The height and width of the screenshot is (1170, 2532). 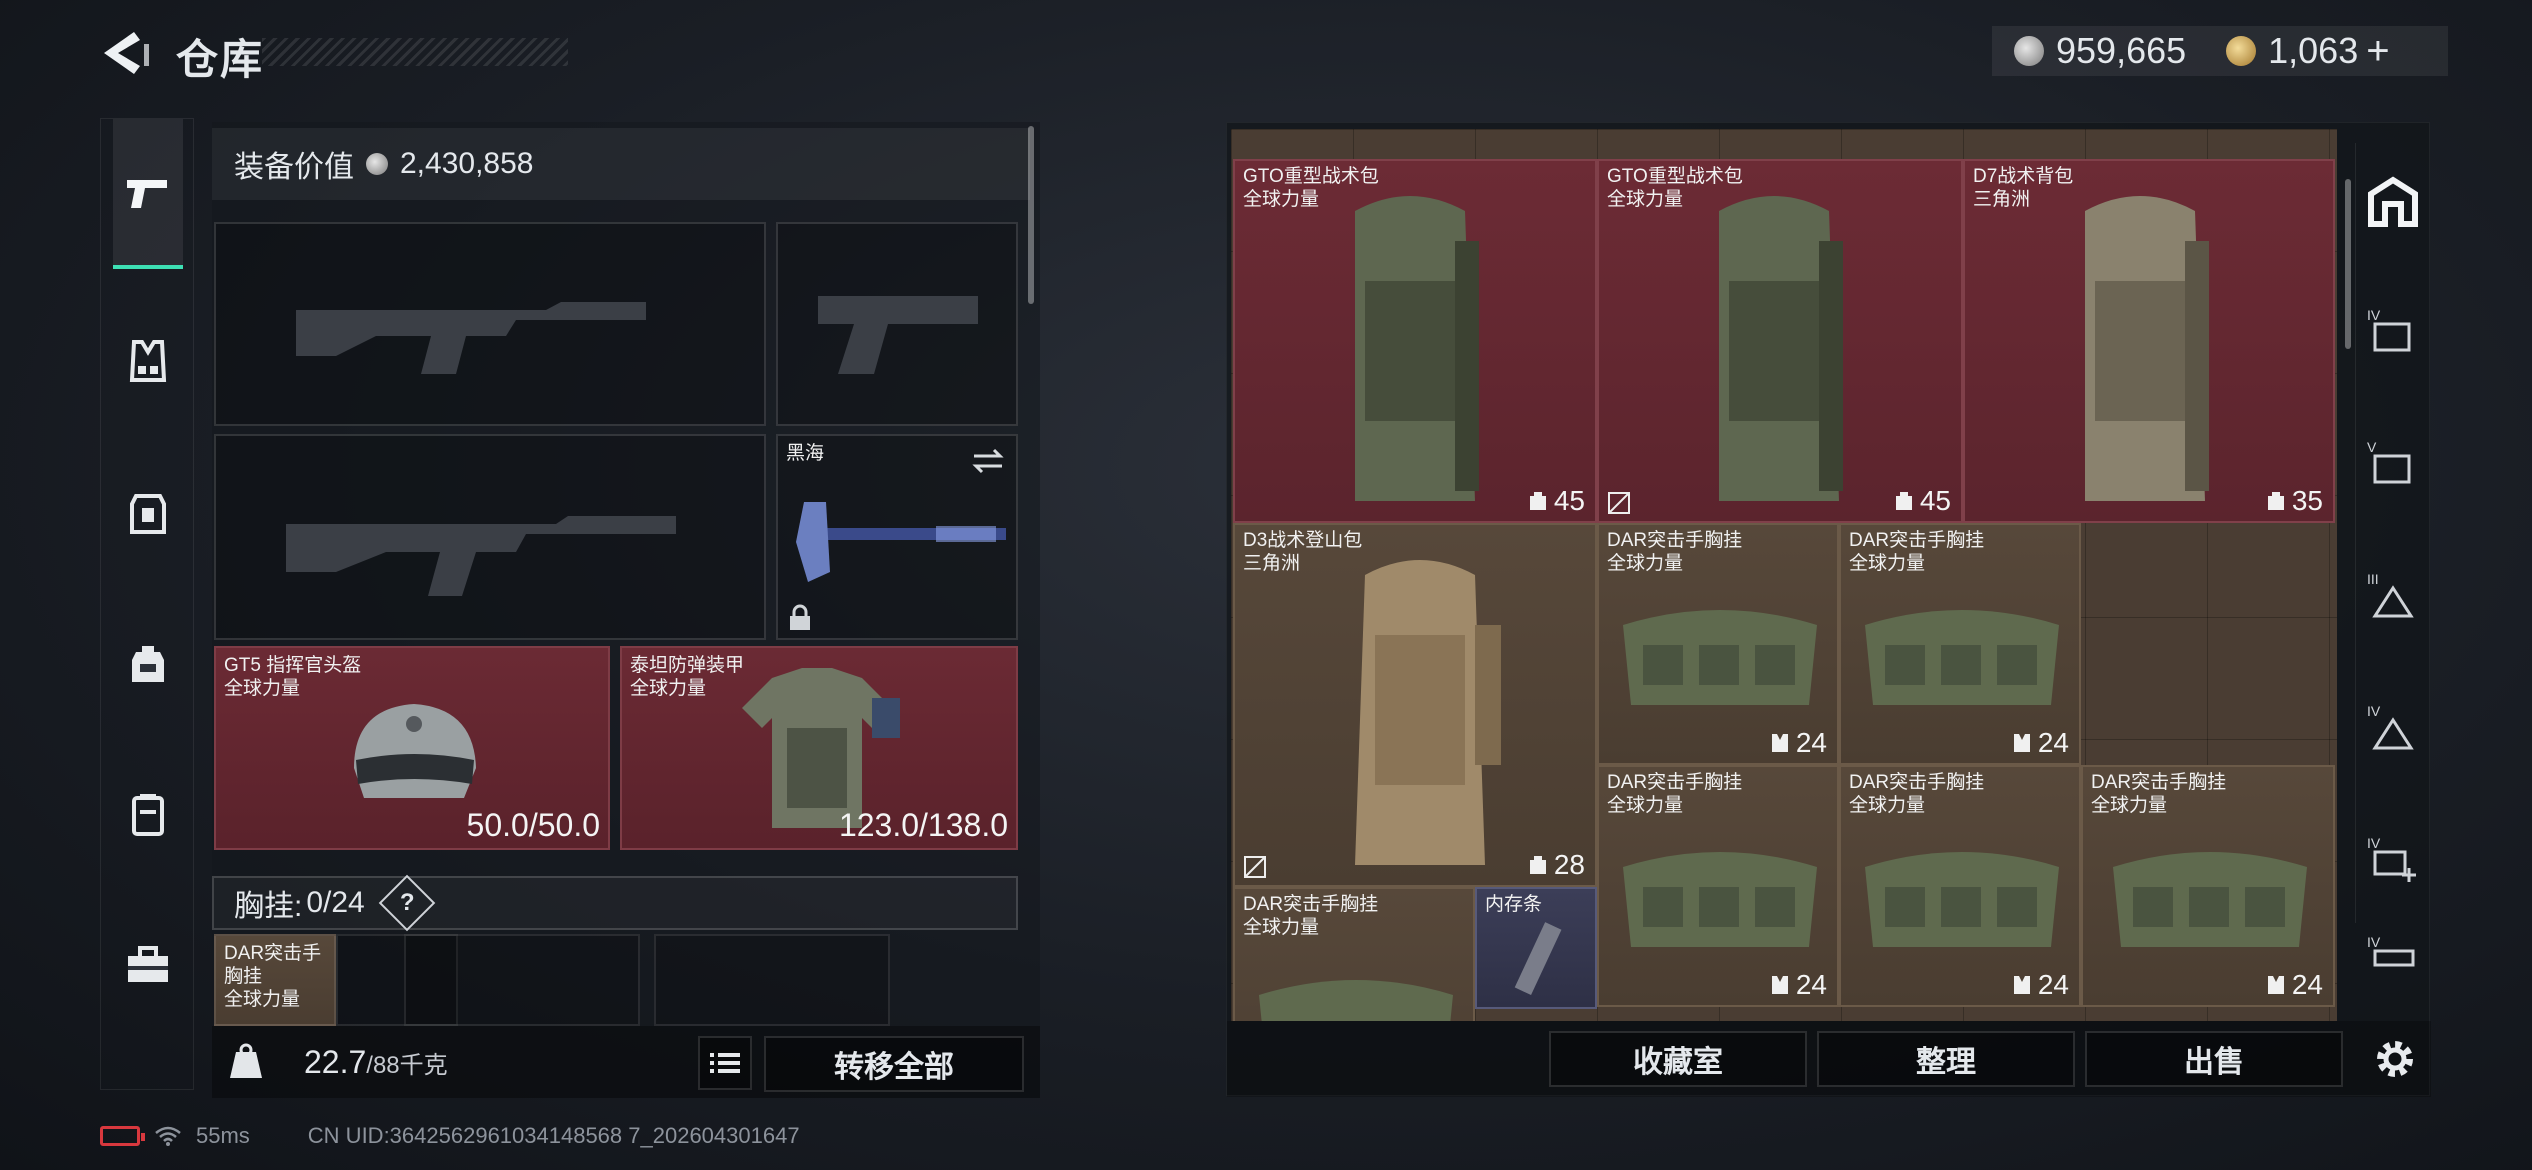 What do you see at coordinates (1514, 904) in the screenshot?
I see `item-name: 内存条` at bounding box center [1514, 904].